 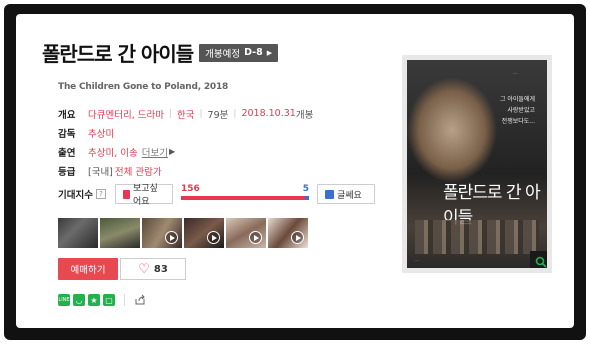 I want to click on share-row: LINE ◡ ★ ▢, so click(x=102, y=300).